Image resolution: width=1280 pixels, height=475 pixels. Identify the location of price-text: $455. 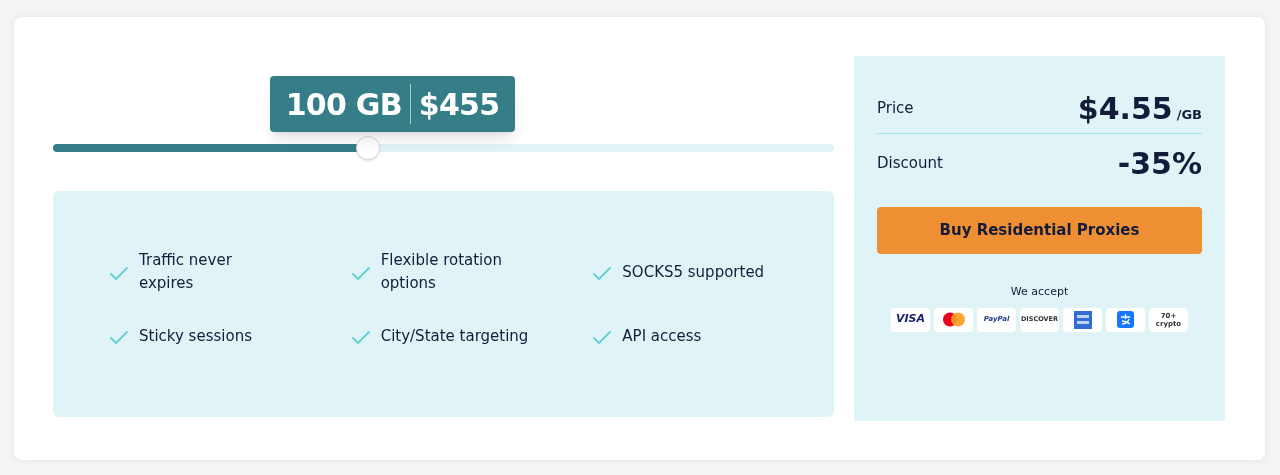
(459, 104).